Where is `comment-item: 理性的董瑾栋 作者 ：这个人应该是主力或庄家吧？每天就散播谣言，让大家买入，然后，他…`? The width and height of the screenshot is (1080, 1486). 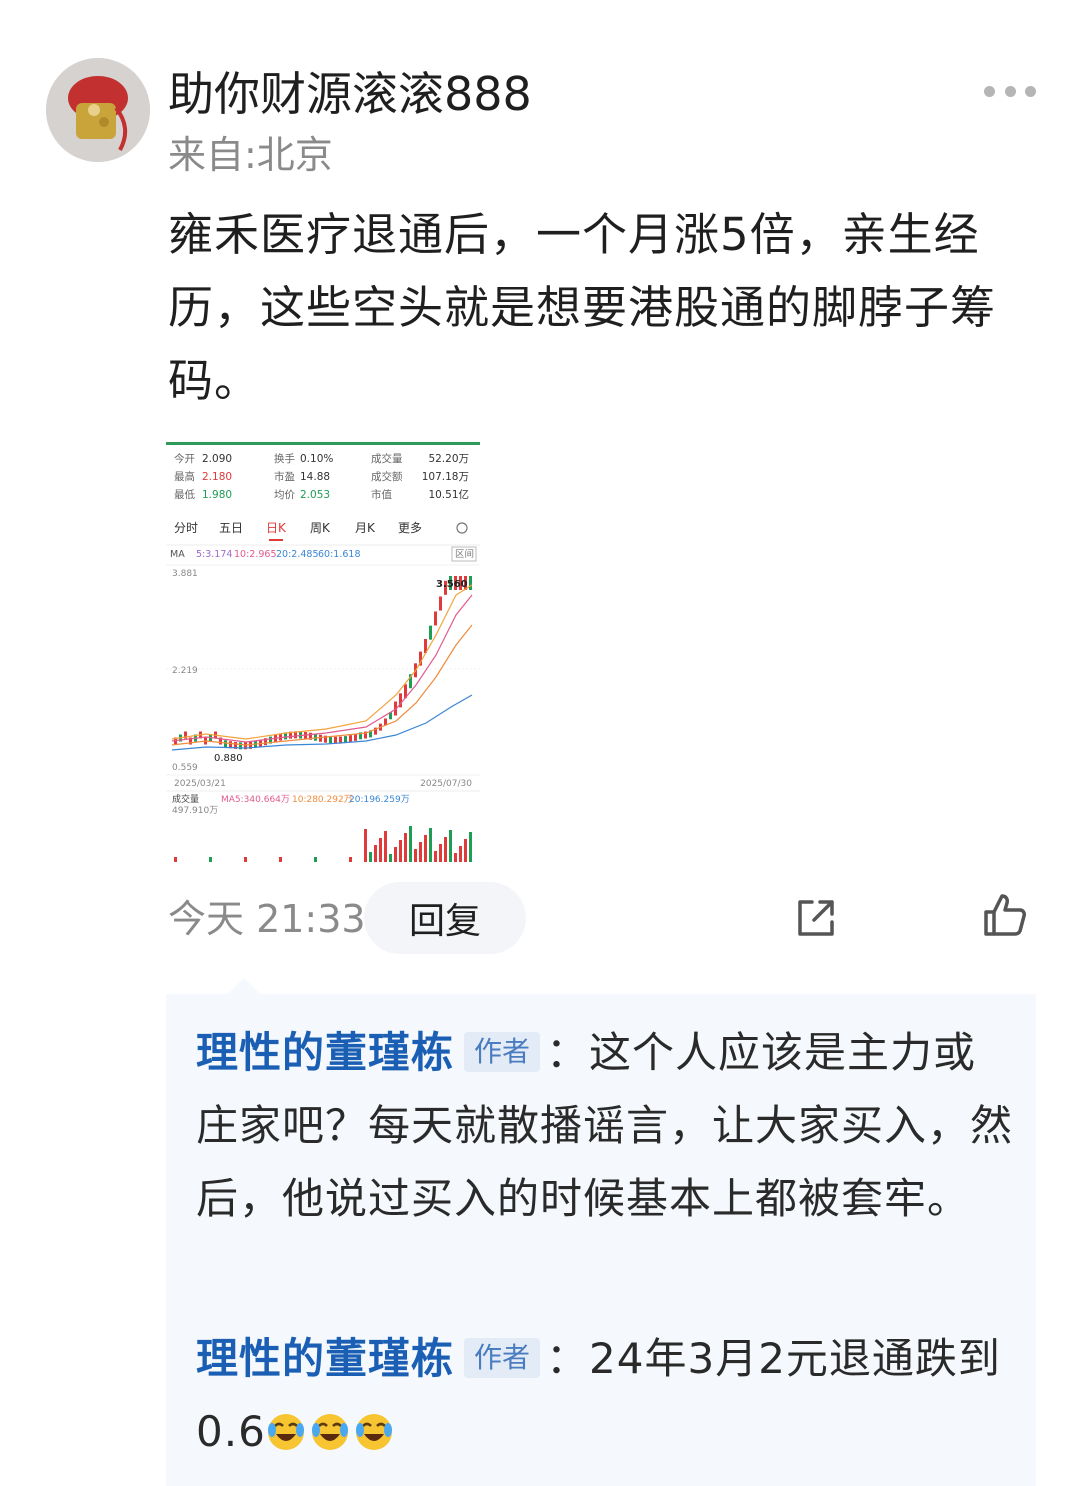
comment-item: 理性的董瑾栋 作者 ：这个人应该是主力或庄家吧？每天就散播谣言，让大家买入，然后，他… is located at coordinates (606, 1125).